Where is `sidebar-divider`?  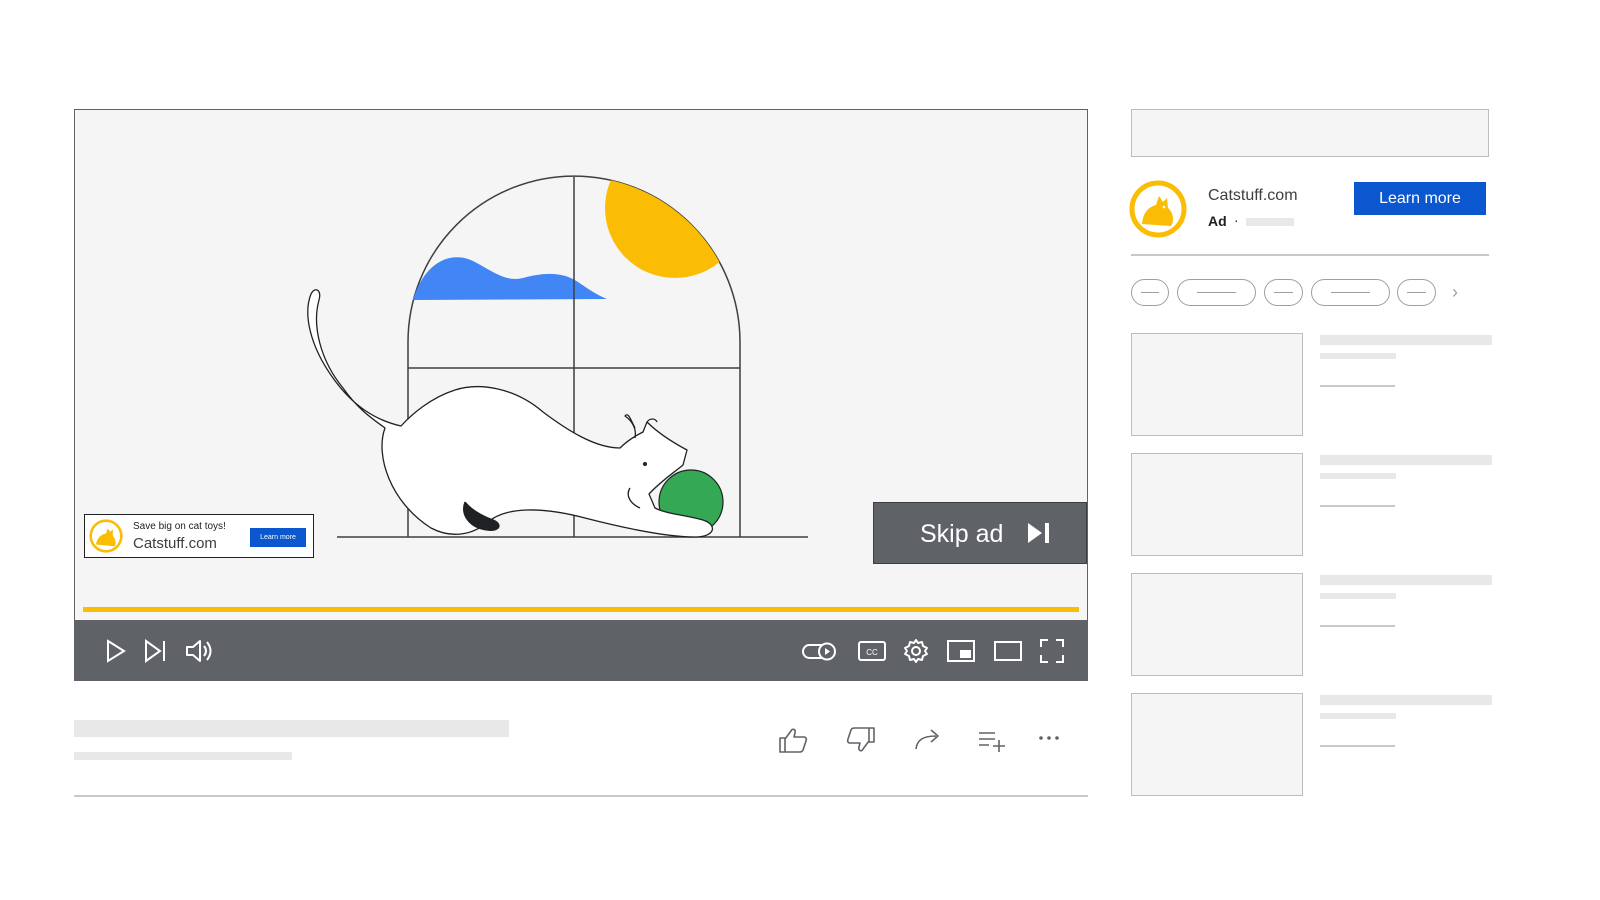
sidebar-divider is located at coordinates (1310, 255).